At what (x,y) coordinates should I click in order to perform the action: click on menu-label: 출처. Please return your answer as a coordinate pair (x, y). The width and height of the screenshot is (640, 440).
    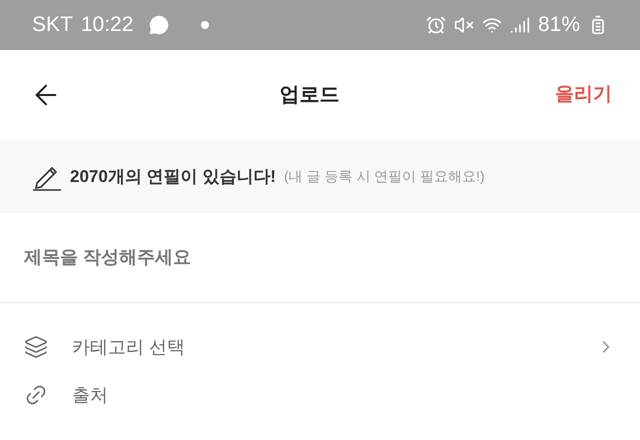
    Looking at the image, I should click on (90, 395).